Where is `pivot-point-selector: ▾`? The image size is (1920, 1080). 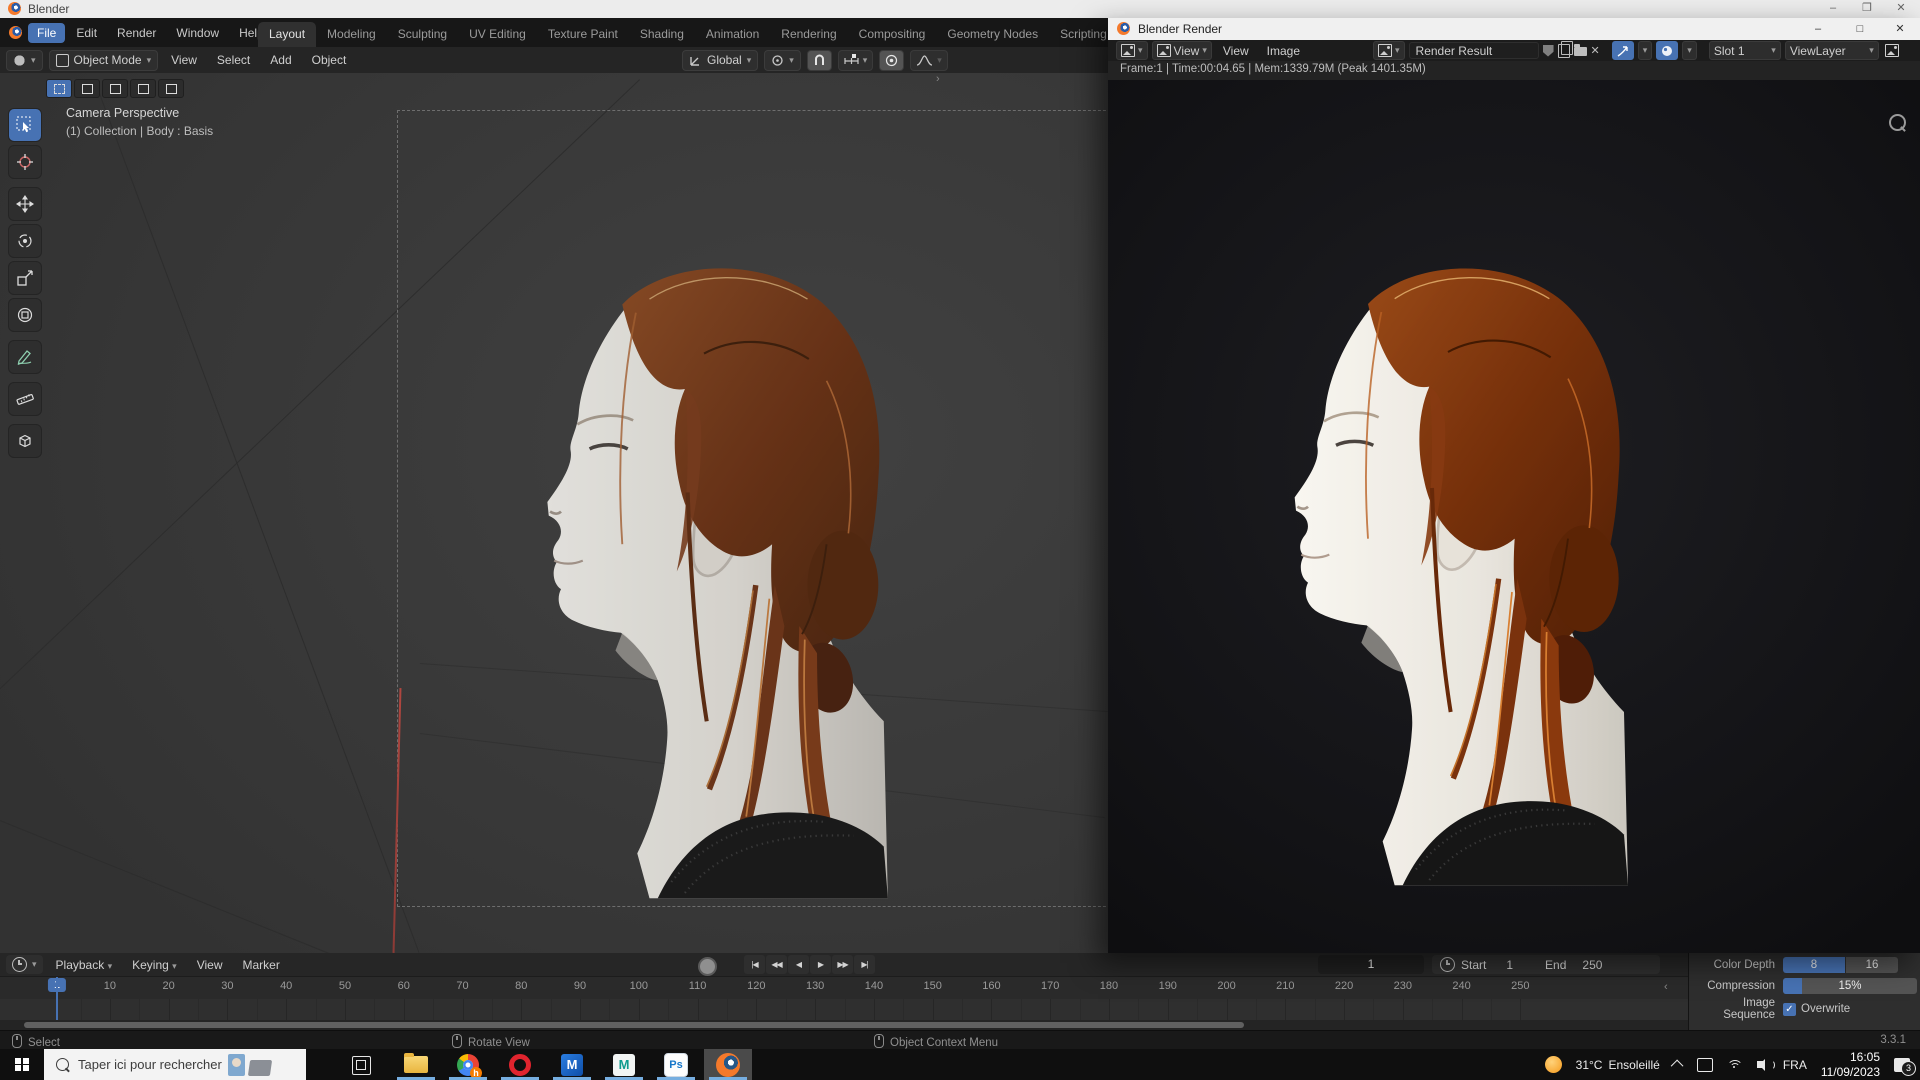
pivot-point-selector: ▾ is located at coordinates (782, 60).